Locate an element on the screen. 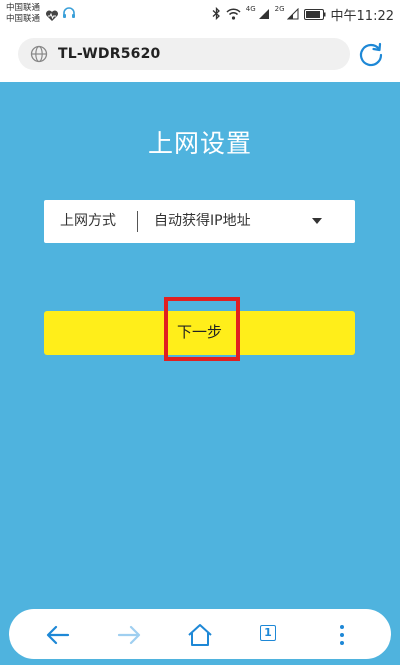 This screenshot has width=400, height=665. clock-time: 中午11:22 is located at coordinates (362, 16).